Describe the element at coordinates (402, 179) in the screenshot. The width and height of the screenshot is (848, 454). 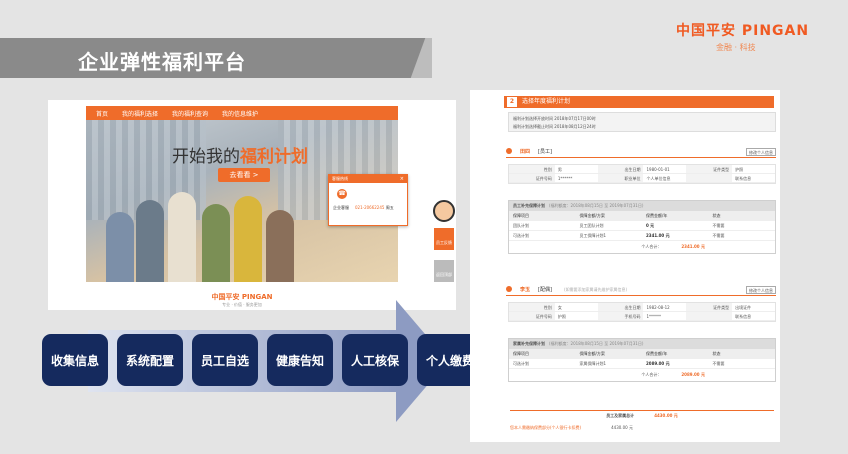
I see `close-icon: ×` at that location.